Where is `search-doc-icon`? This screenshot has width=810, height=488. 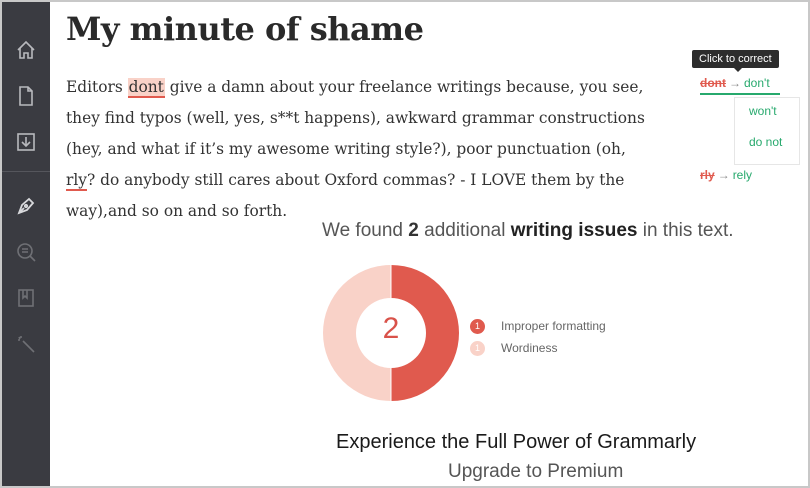
search-doc-icon is located at coordinates (26, 252).